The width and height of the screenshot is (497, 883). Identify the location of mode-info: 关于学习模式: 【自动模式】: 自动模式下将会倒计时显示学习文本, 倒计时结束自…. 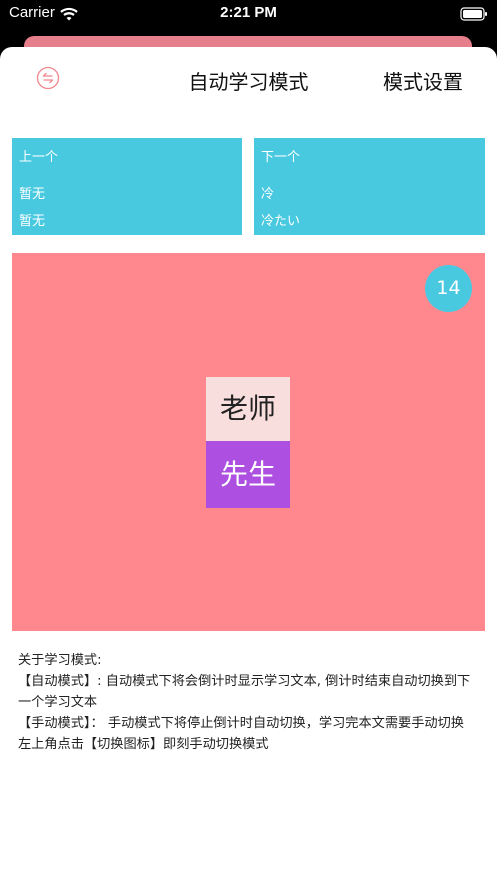
(248, 702).